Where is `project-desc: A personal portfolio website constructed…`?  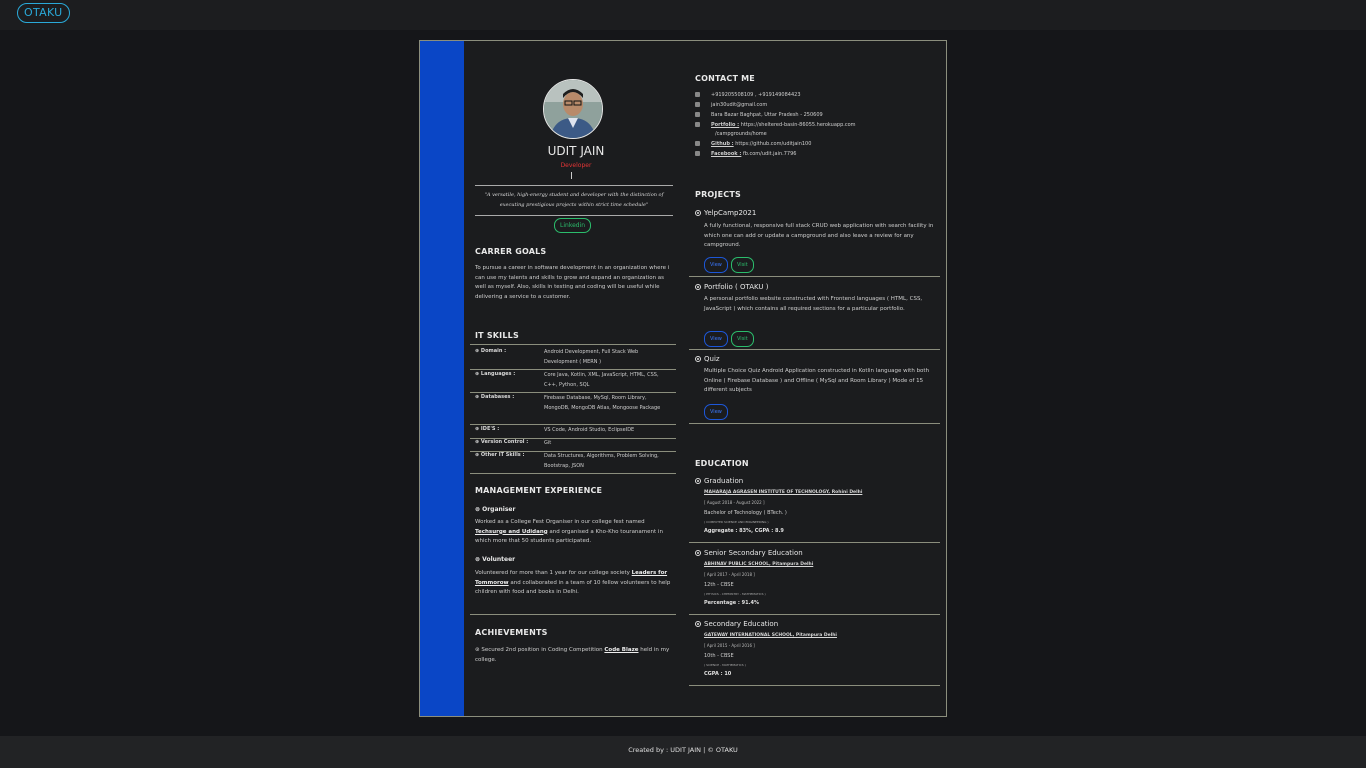
project-desc: A personal portfolio website constructed… is located at coordinates (813, 304).